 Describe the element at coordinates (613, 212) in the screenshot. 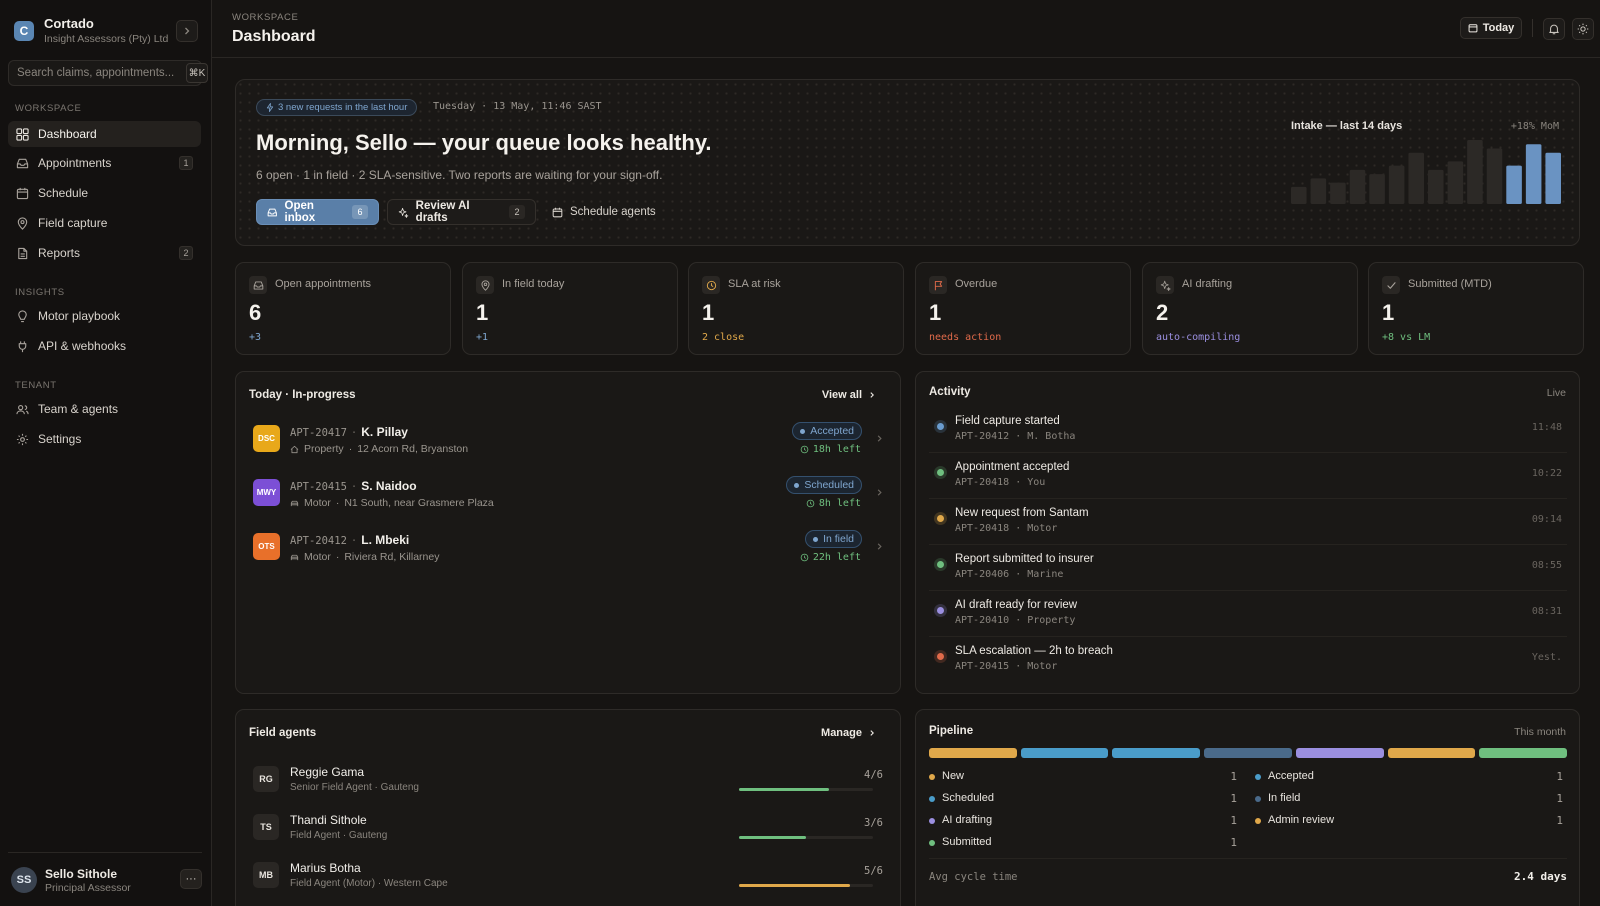

I see `schedule-agents-label: Schedule agents` at that location.